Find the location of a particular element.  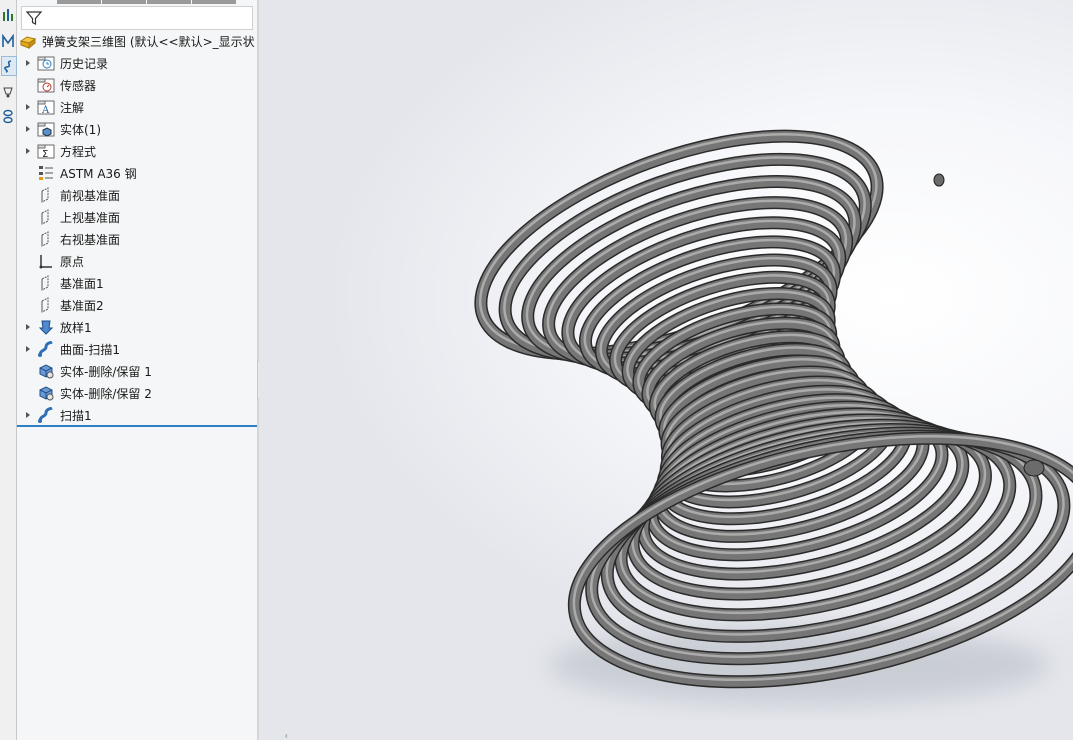

tree-item-label: 基准面2 is located at coordinates (82, 305).